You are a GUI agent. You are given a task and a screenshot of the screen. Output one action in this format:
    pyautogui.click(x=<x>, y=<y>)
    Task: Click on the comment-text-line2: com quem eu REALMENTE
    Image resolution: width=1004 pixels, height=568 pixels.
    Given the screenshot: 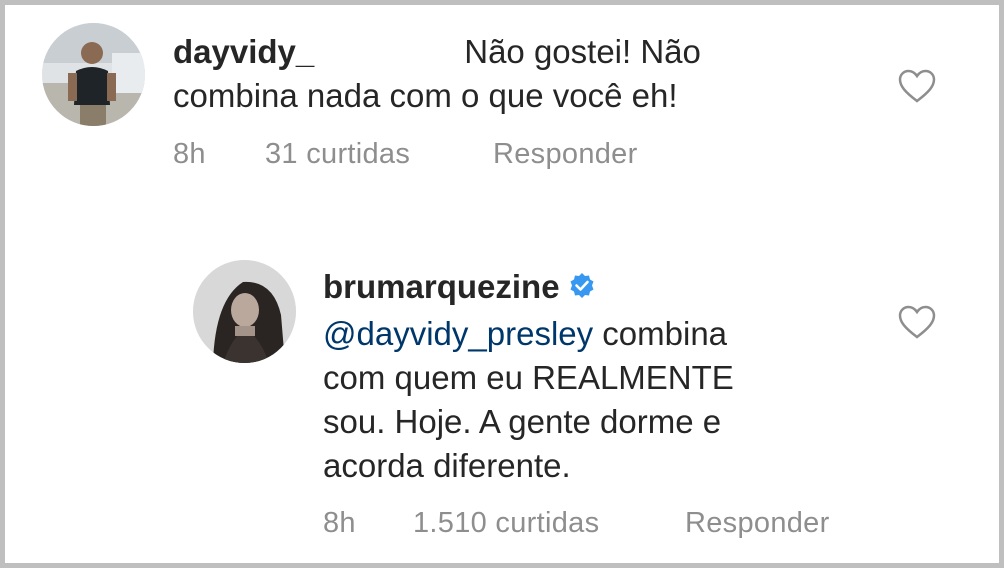 What is the action you would take?
    pyautogui.click(x=528, y=377)
    